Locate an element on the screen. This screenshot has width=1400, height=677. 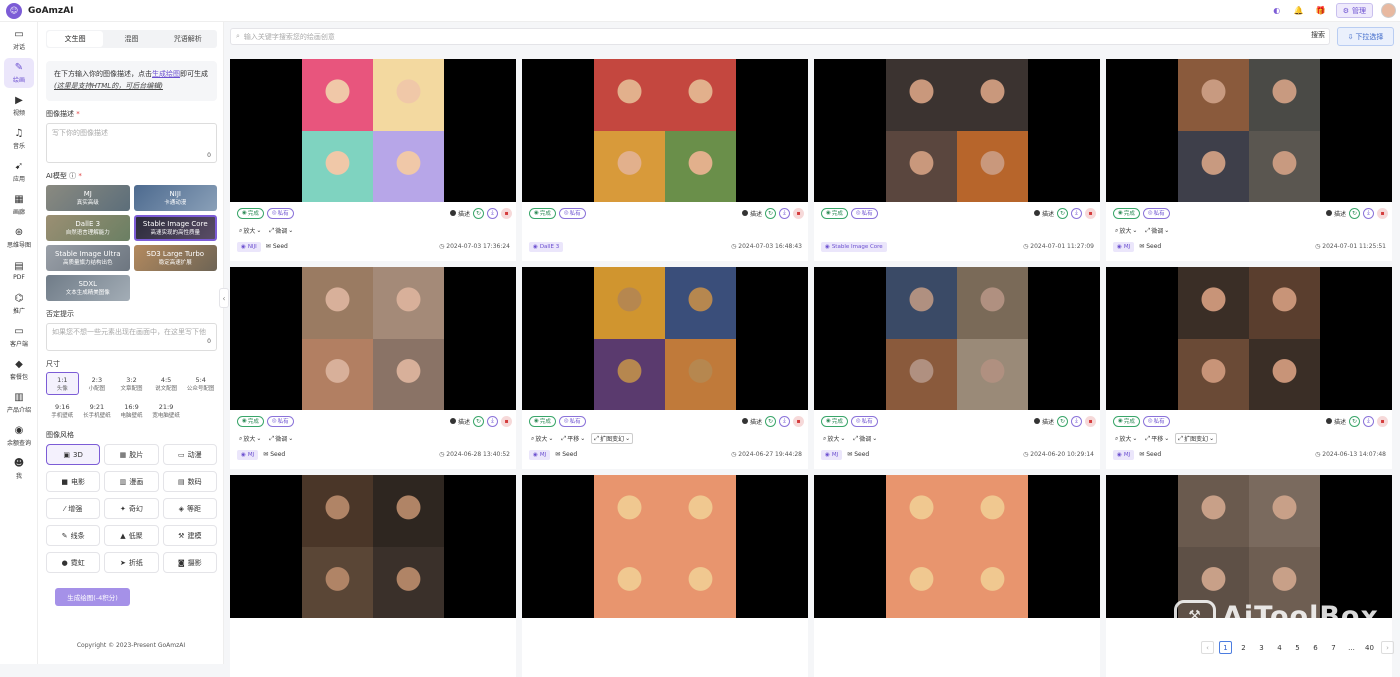
manage-button: ⚙ 管理 is located at coordinates (1354, 10).